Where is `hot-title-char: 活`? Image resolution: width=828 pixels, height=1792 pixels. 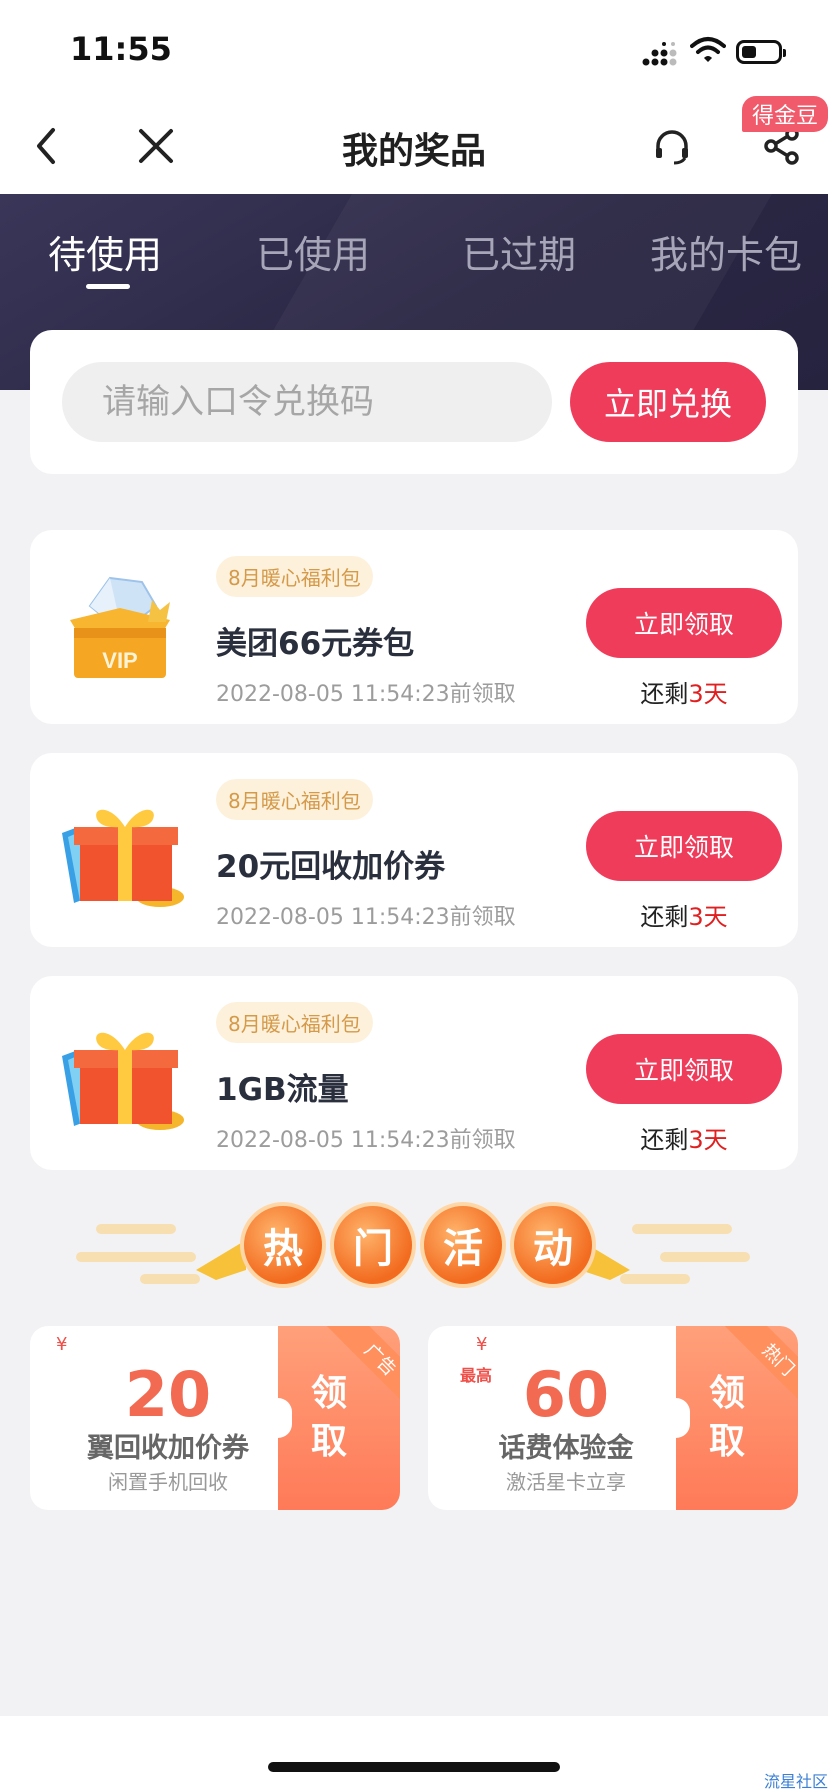
hot-title-char: 活 is located at coordinates (463, 1245).